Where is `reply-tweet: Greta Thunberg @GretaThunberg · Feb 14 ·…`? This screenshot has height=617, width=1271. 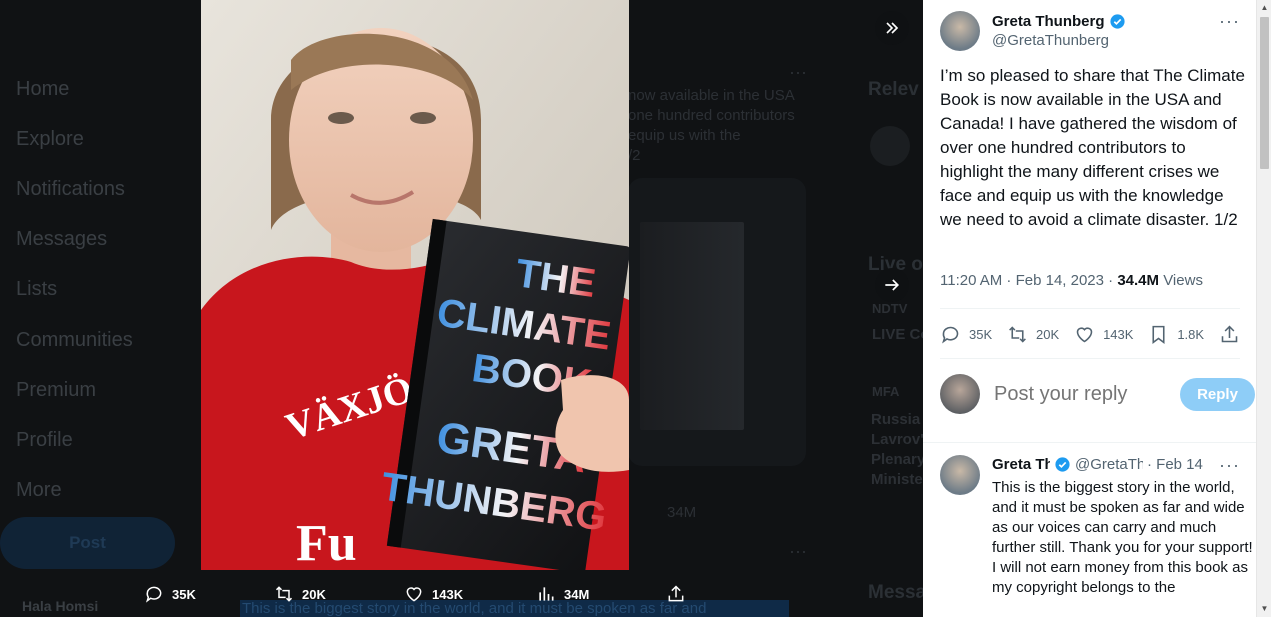
reply-tweet: Greta Thunberg @GretaThunberg · Feb 14 ·… is located at coordinates (1096, 525).